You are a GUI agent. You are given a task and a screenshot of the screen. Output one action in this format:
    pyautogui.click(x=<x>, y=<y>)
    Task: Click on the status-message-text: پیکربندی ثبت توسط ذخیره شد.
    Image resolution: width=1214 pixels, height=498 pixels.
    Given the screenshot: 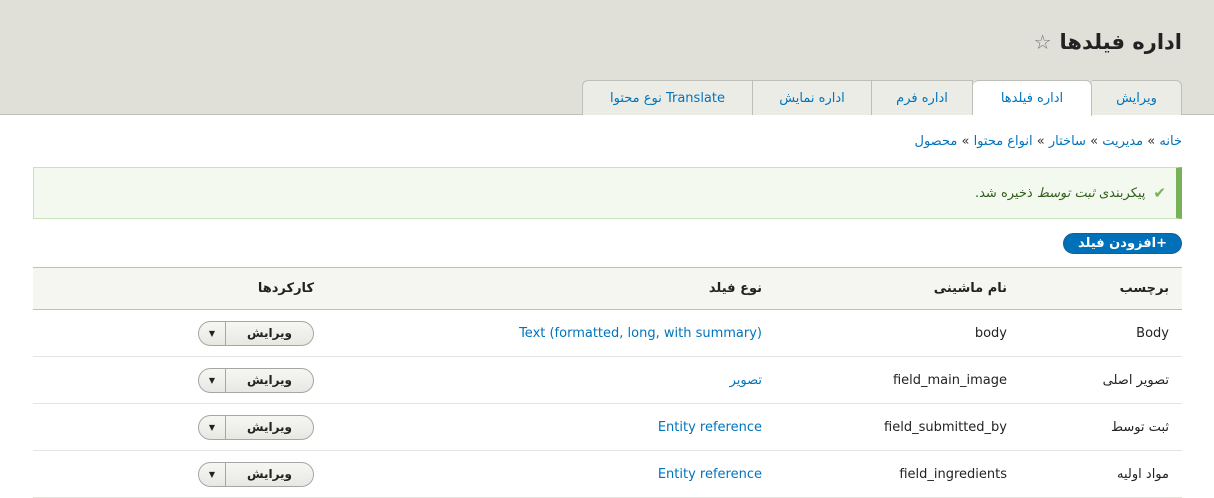 What is the action you would take?
    pyautogui.click(x=1060, y=193)
    